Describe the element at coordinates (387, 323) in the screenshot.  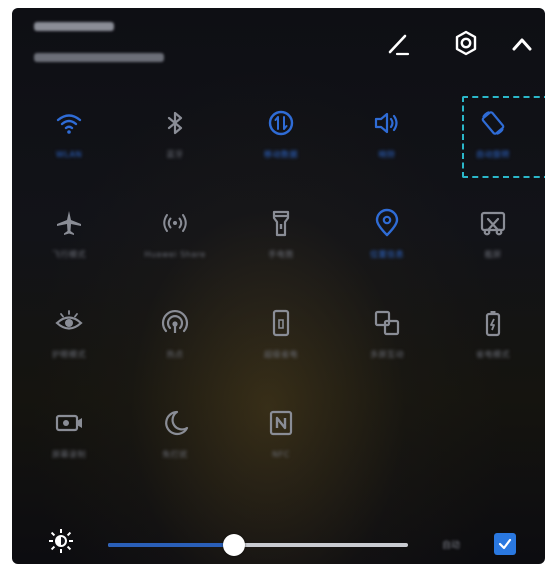
I see `multiscreen-icon` at that location.